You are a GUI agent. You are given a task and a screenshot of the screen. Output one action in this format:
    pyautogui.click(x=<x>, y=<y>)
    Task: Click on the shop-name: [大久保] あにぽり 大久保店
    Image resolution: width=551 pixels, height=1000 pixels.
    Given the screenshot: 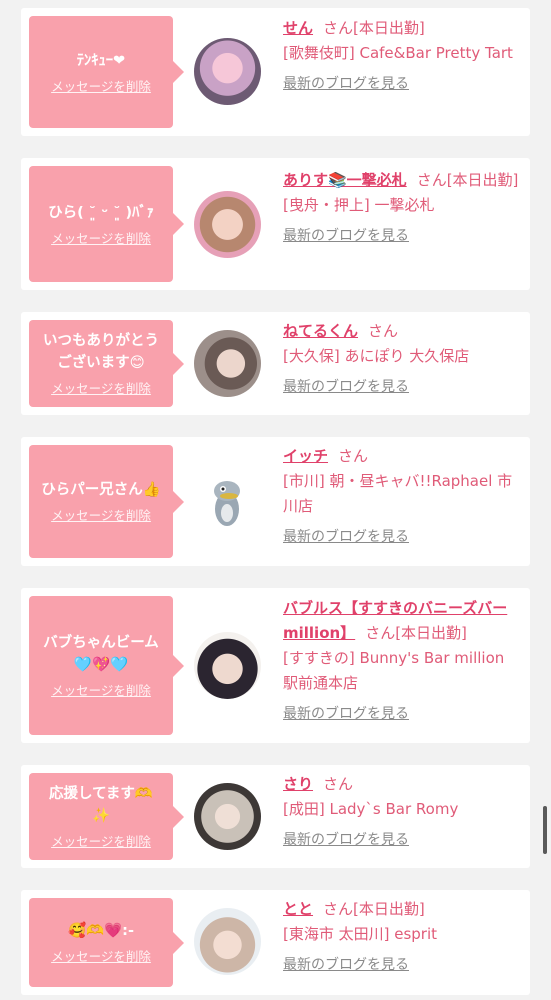 What is the action you would take?
    pyautogui.click(x=376, y=356)
    